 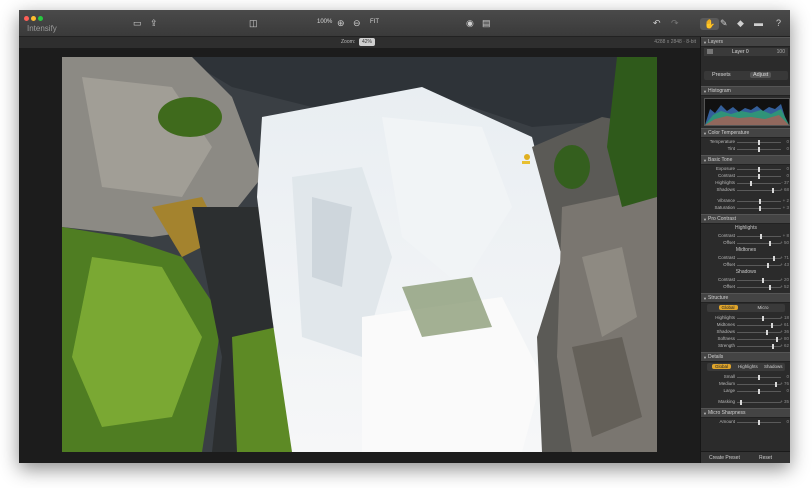 I want to click on redo-icon: ↷, so click(x=675, y=23).